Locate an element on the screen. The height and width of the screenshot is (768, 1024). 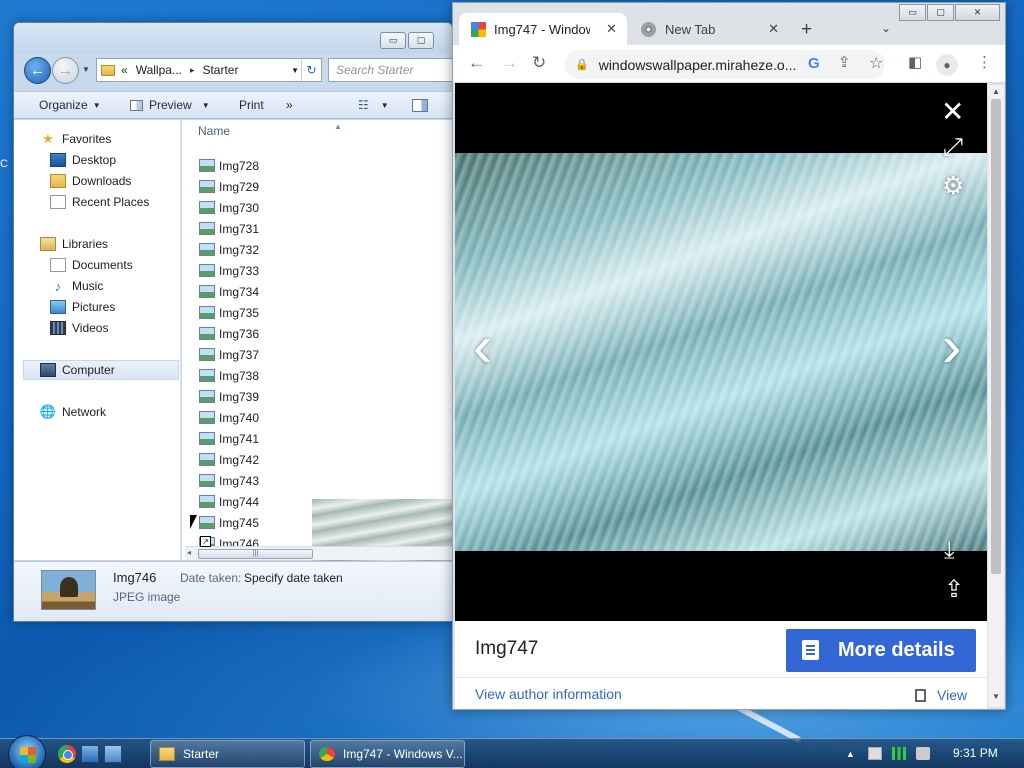
forward-button: → is located at coordinates (65, 70).